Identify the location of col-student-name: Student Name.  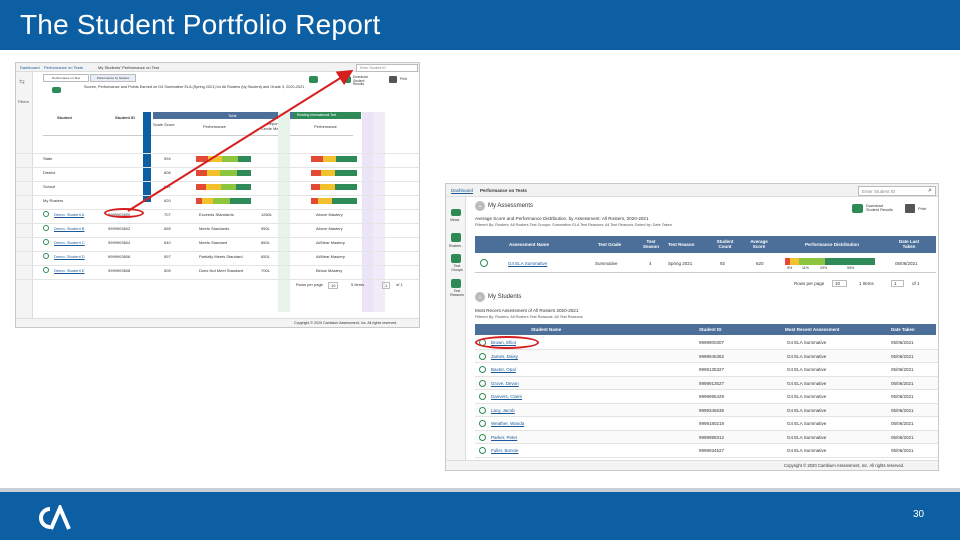
(546, 329).